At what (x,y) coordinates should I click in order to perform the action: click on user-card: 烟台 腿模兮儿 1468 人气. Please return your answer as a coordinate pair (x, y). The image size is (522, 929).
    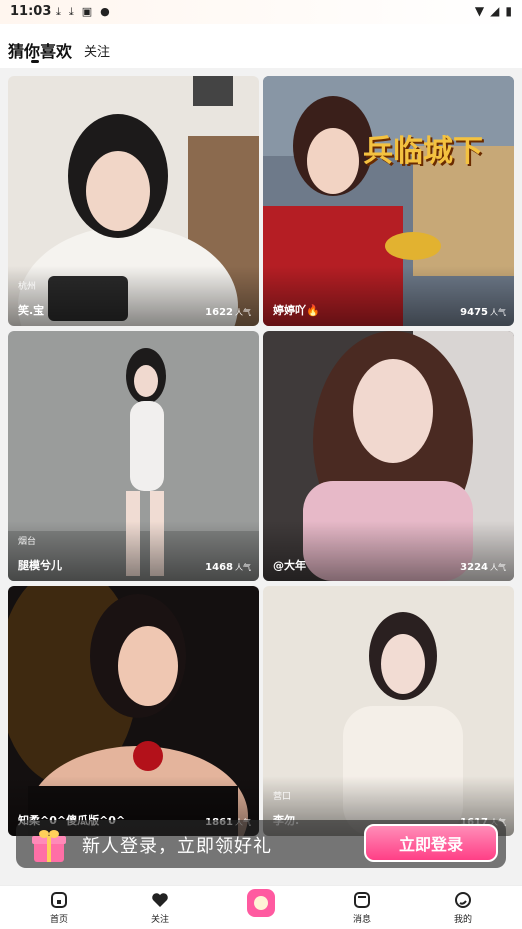
    Looking at the image, I should click on (133, 456).